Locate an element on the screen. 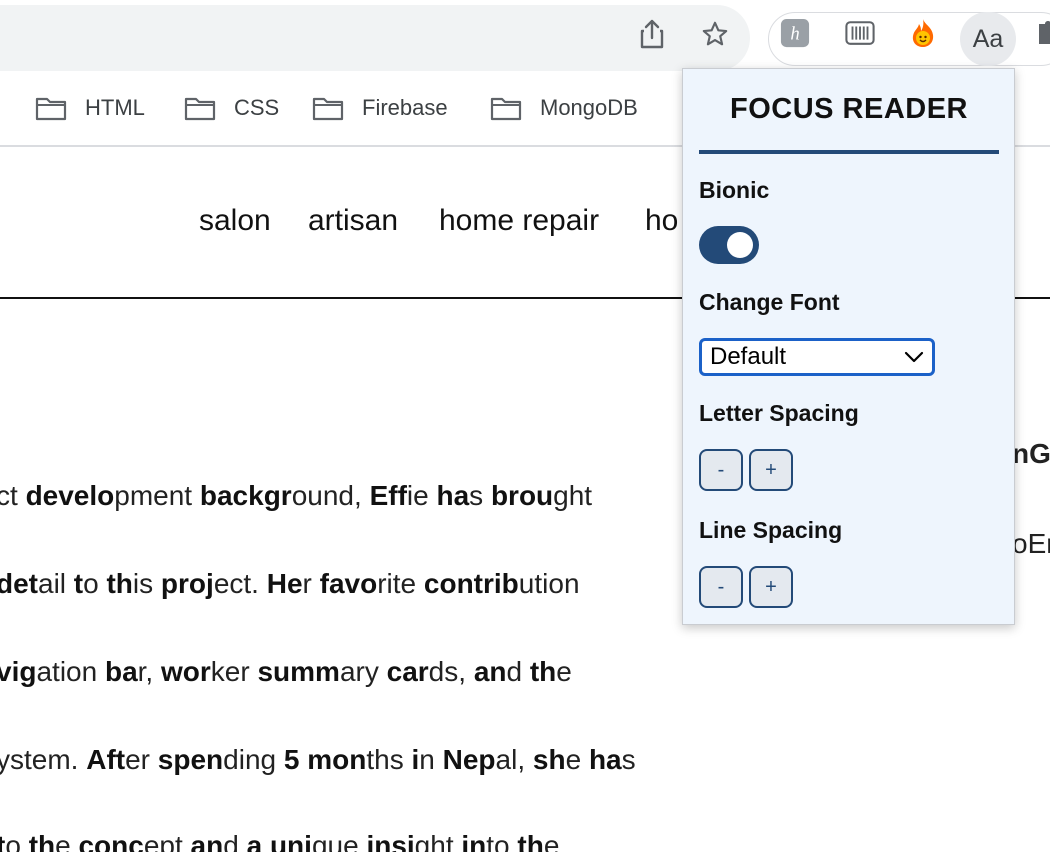 The image size is (1050, 852). bookmark-mongodb: MongoDB is located at coordinates (564, 108).